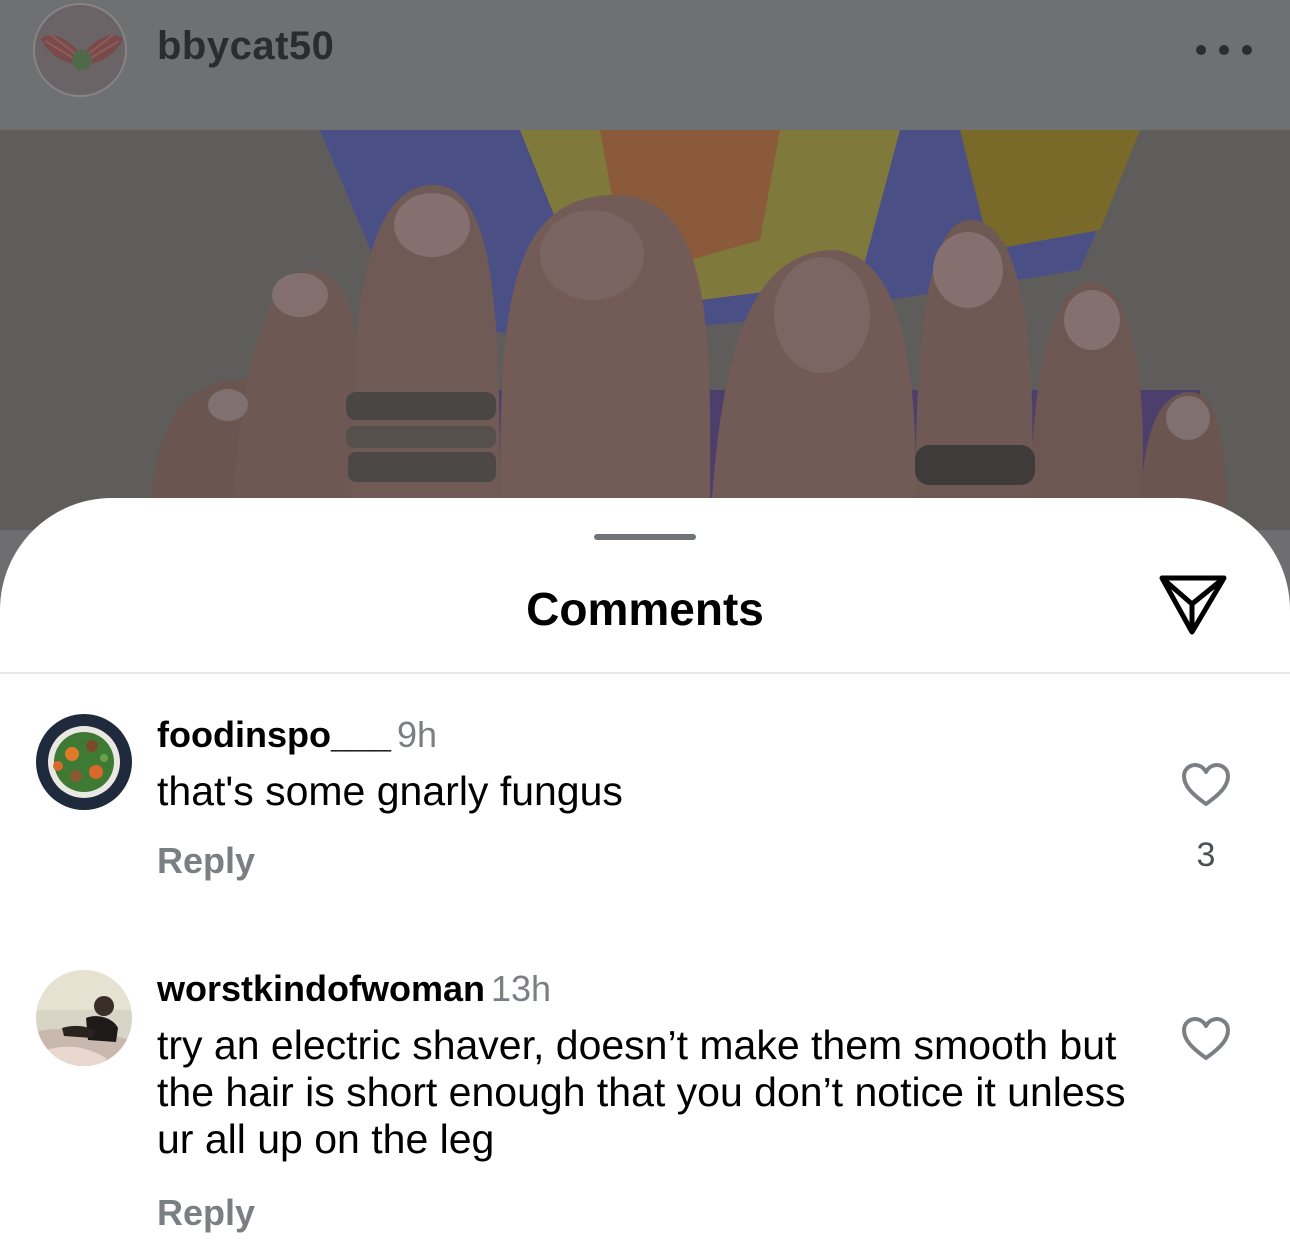 Image resolution: width=1290 pixels, height=1256 pixels. I want to click on post-header: bbycat50, so click(645, 65).